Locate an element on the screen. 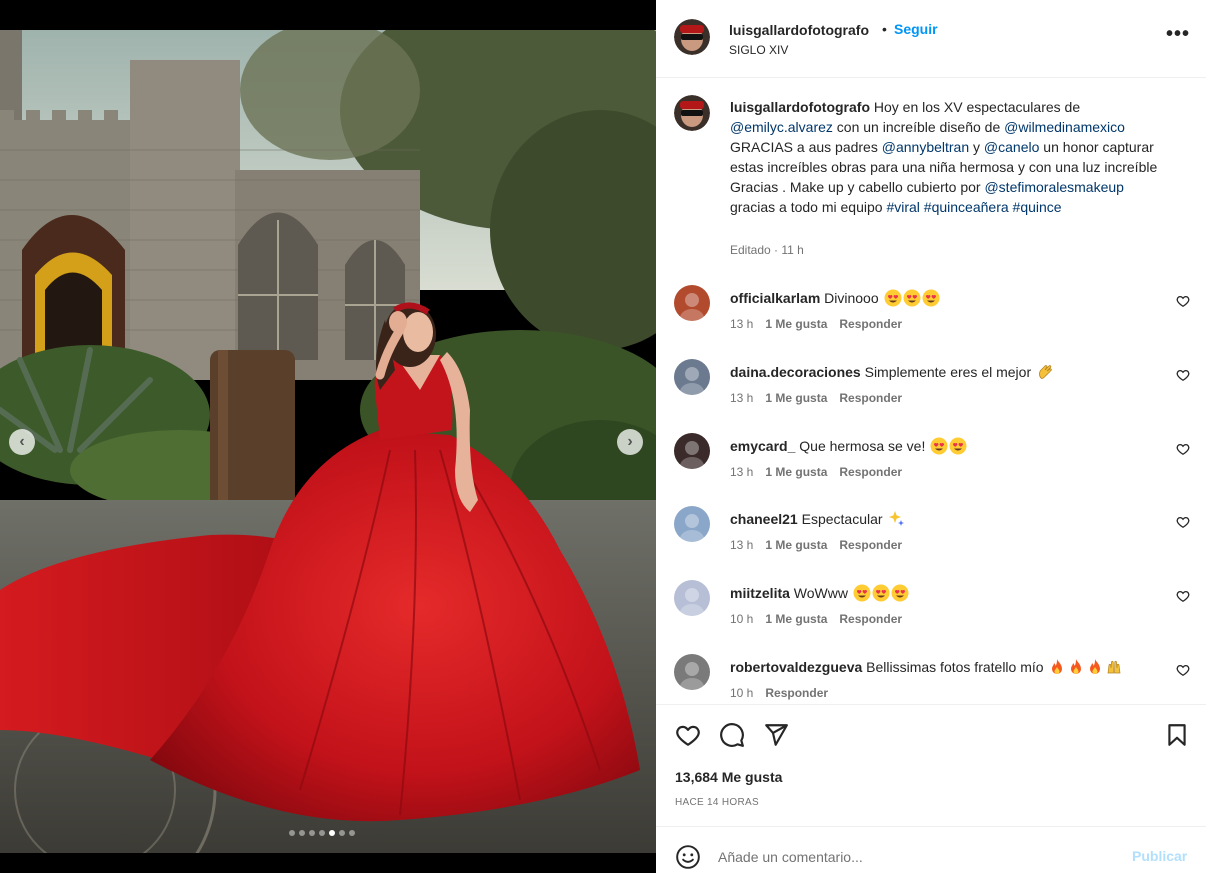  save-bookmark-icon is located at coordinates (1177, 735).